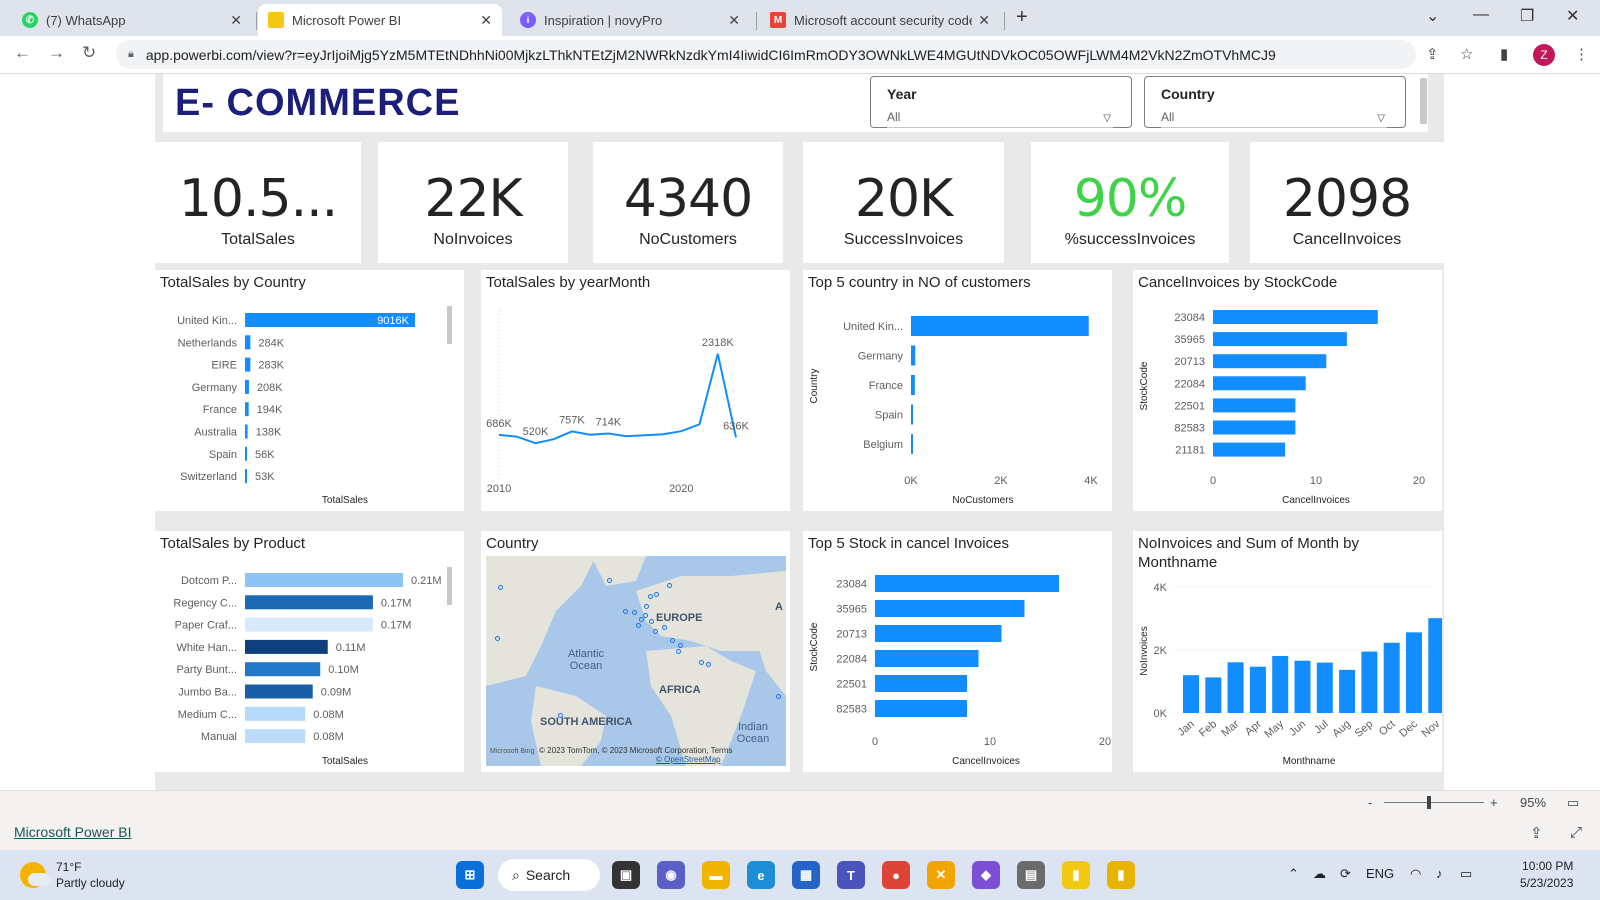  Describe the element at coordinates (1432, 16) in the screenshot. I see `tab-search-chevron-icon: ⌄` at that location.